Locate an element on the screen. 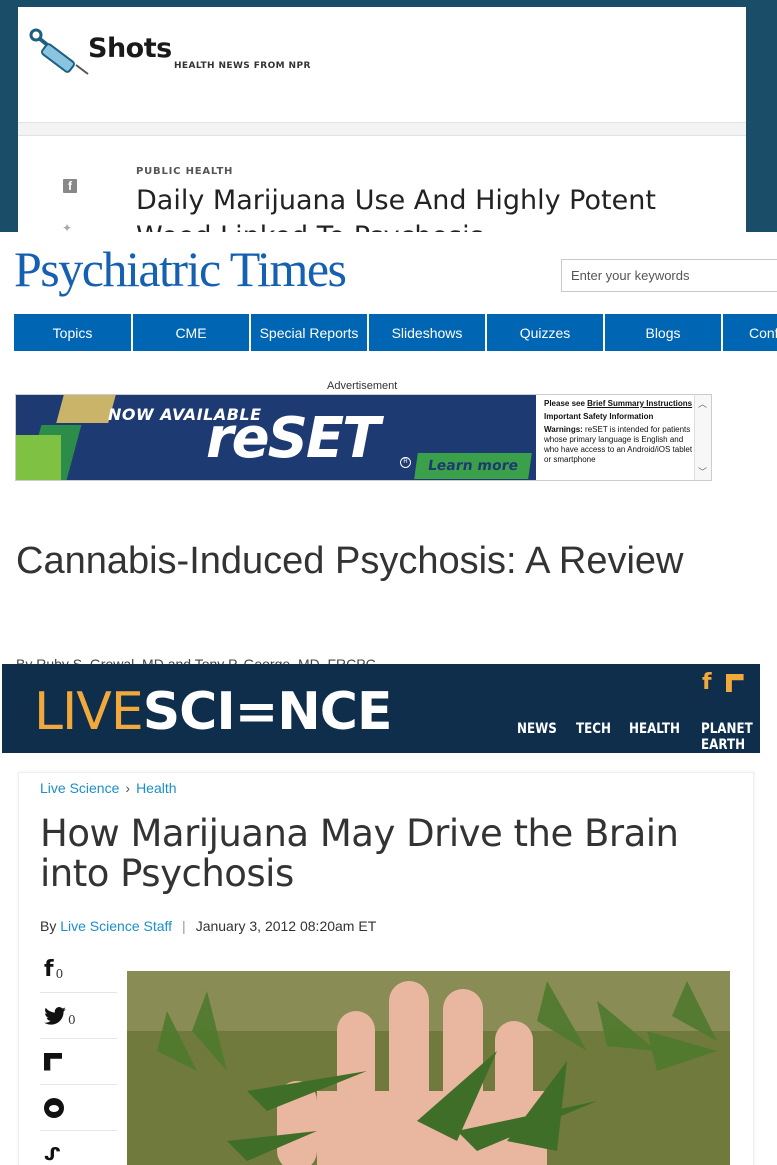 The width and height of the screenshot is (777, 1165). ad-decor-green-light is located at coordinates (38, 457).